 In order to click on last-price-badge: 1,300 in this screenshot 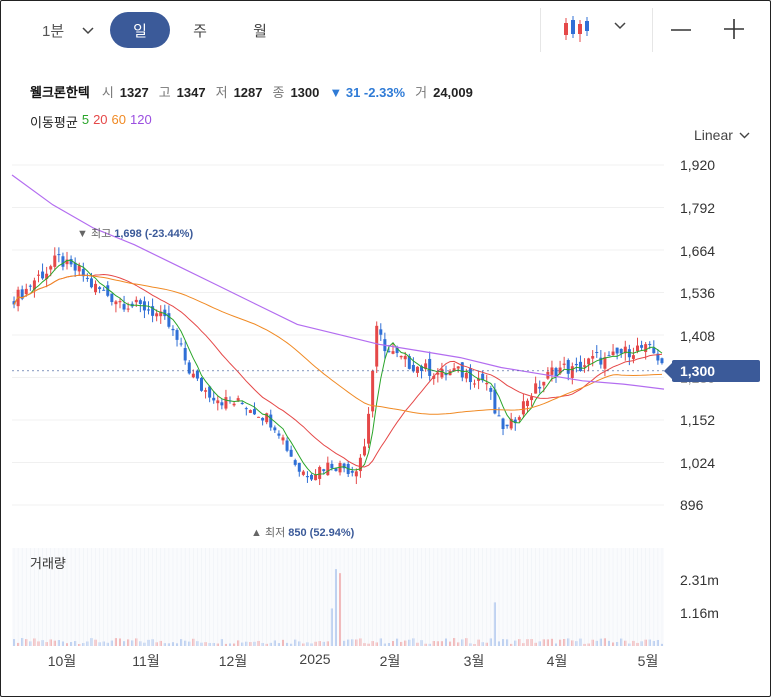, I will do `click(712, 371)`.